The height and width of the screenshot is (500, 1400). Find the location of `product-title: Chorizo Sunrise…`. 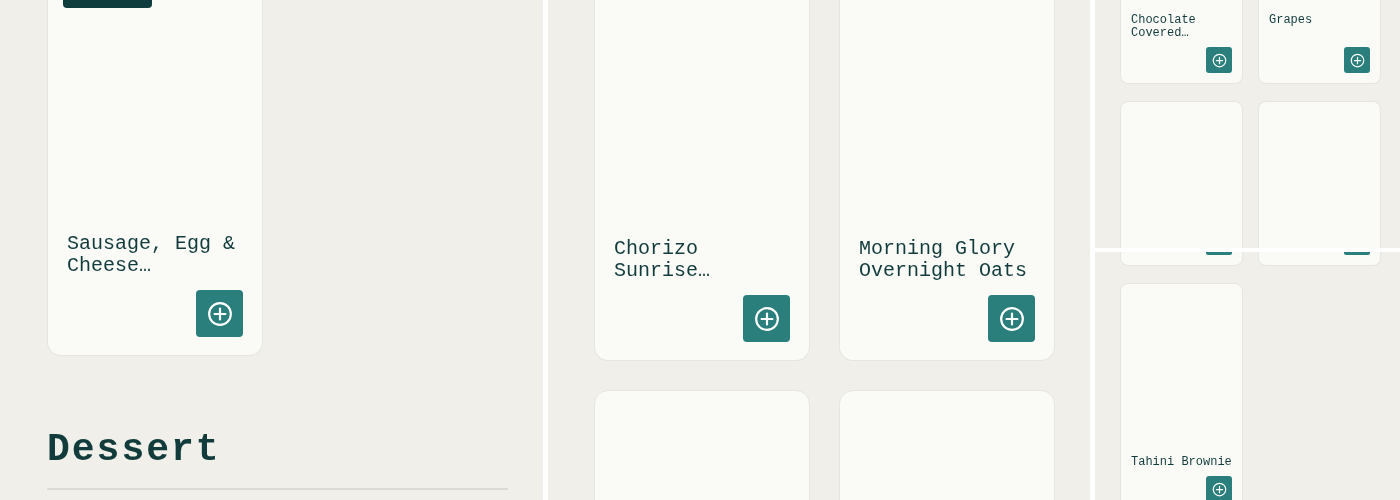

product-title: Chorizo Sunrise… is located at coordinates (662, 260).